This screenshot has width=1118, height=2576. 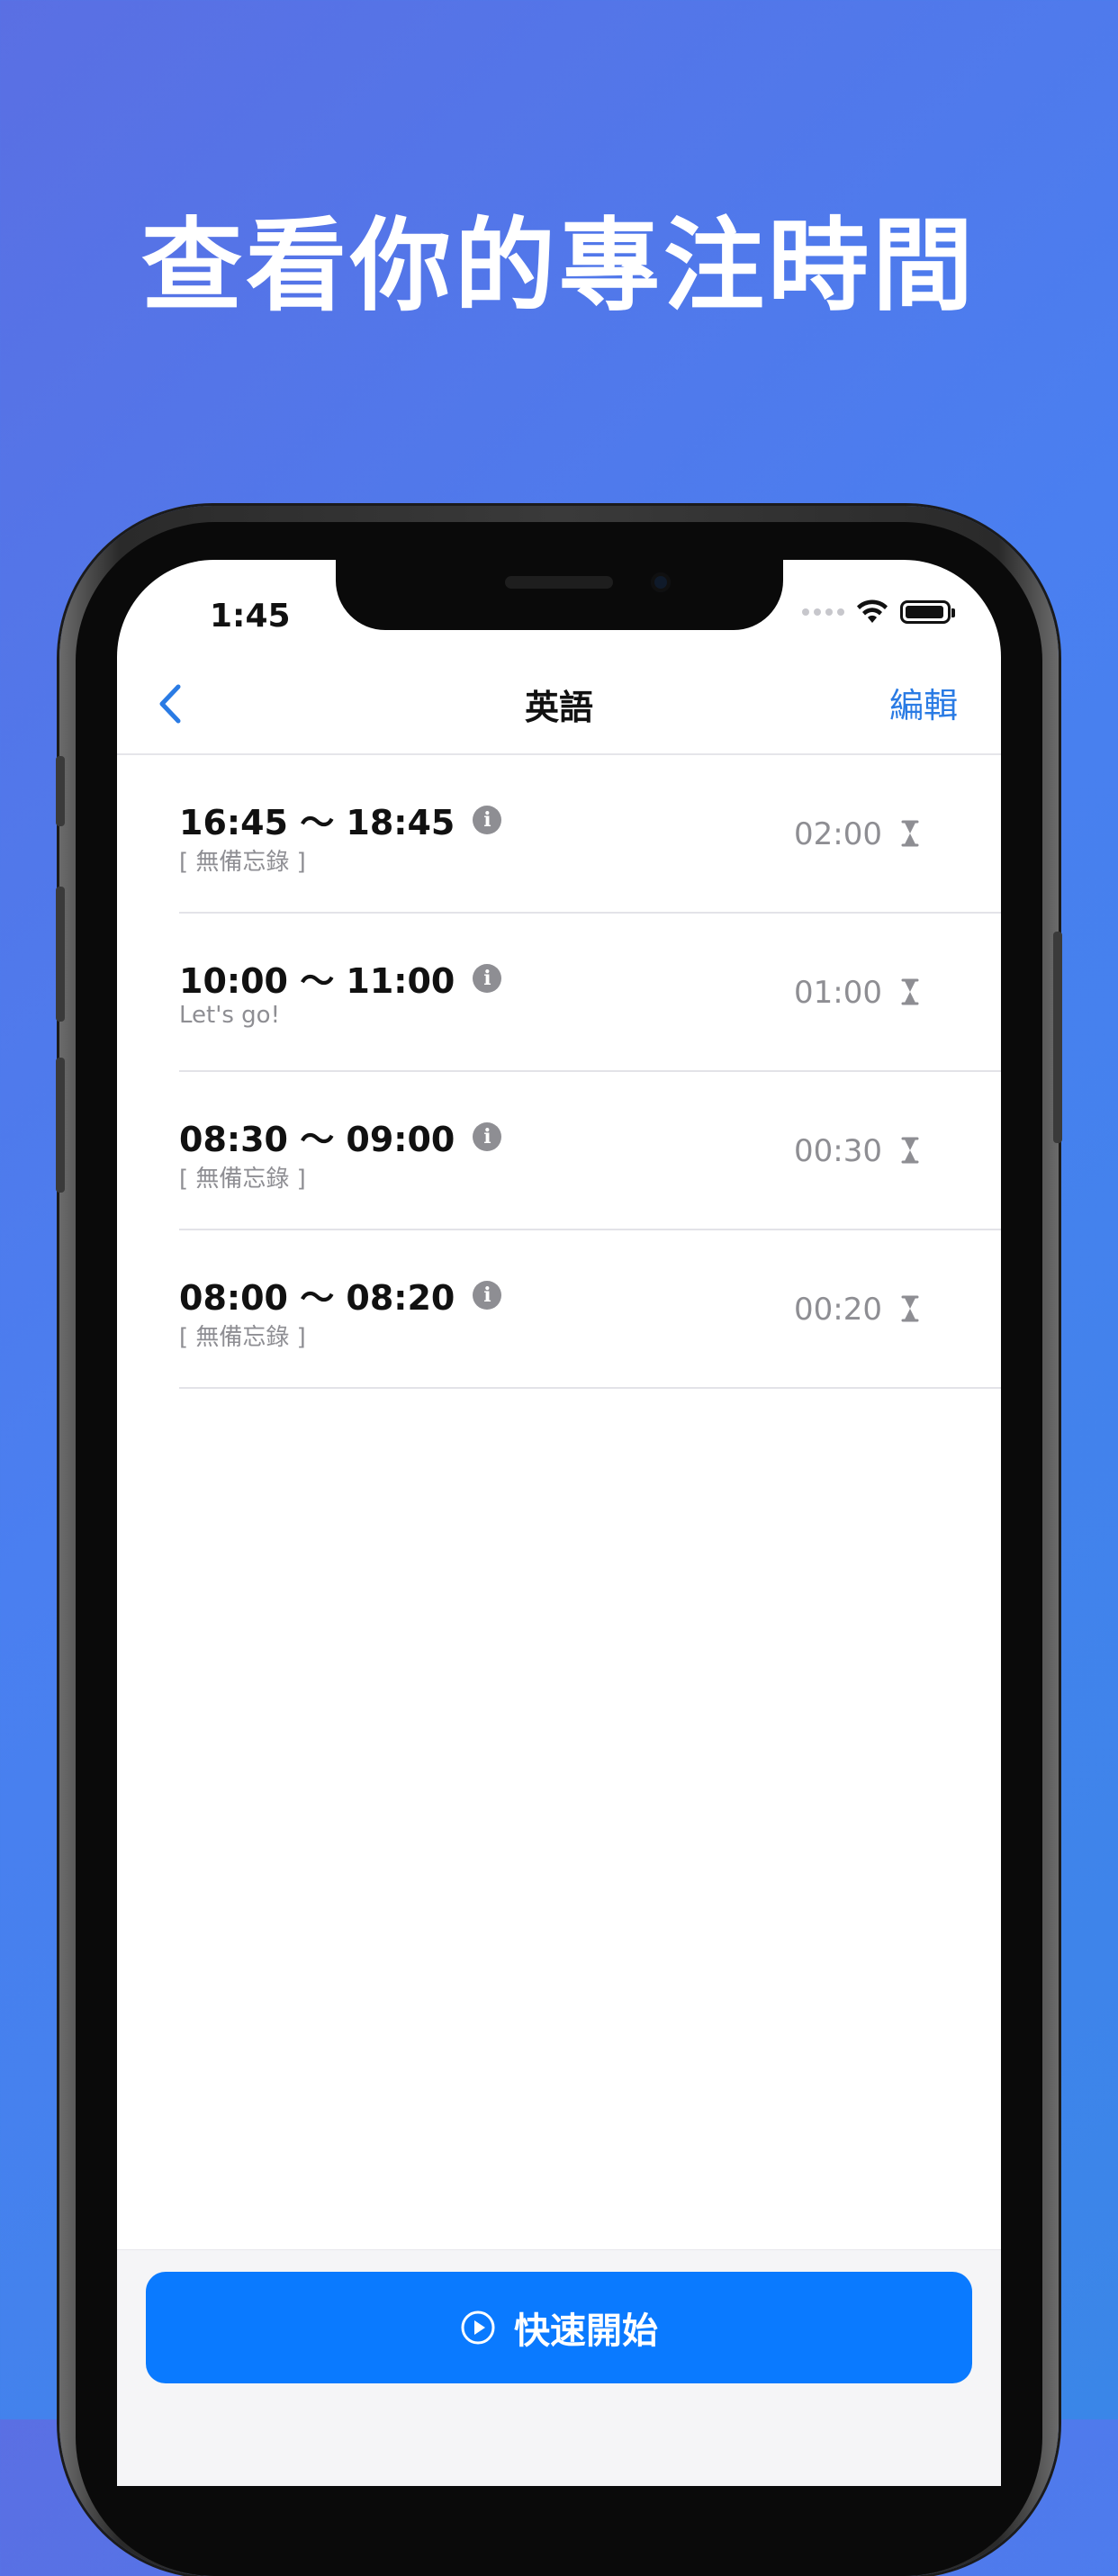 What do you see at coordinates (590, 993) in the screenshot?
I see `session-row: 10:00 ～ 11:00 i Let's go! 01:00` at bounding box center [590, 993].